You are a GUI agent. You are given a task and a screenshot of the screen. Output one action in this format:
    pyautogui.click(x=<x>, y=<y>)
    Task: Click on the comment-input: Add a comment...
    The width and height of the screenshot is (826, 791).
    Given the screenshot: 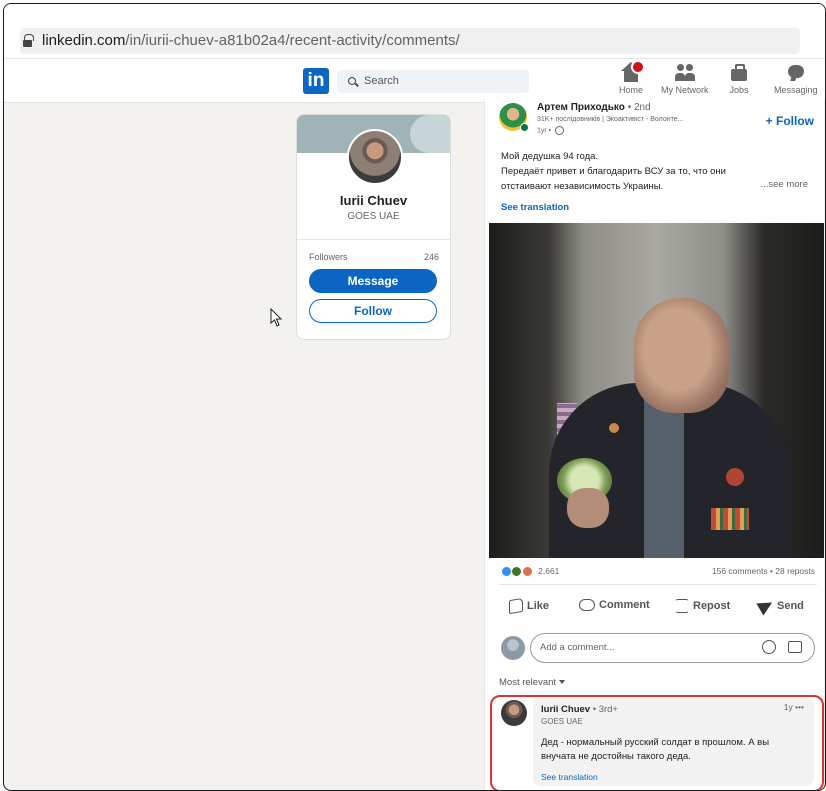 What is the action you would take?
    pyautogui.click(x=672, y=648)
    